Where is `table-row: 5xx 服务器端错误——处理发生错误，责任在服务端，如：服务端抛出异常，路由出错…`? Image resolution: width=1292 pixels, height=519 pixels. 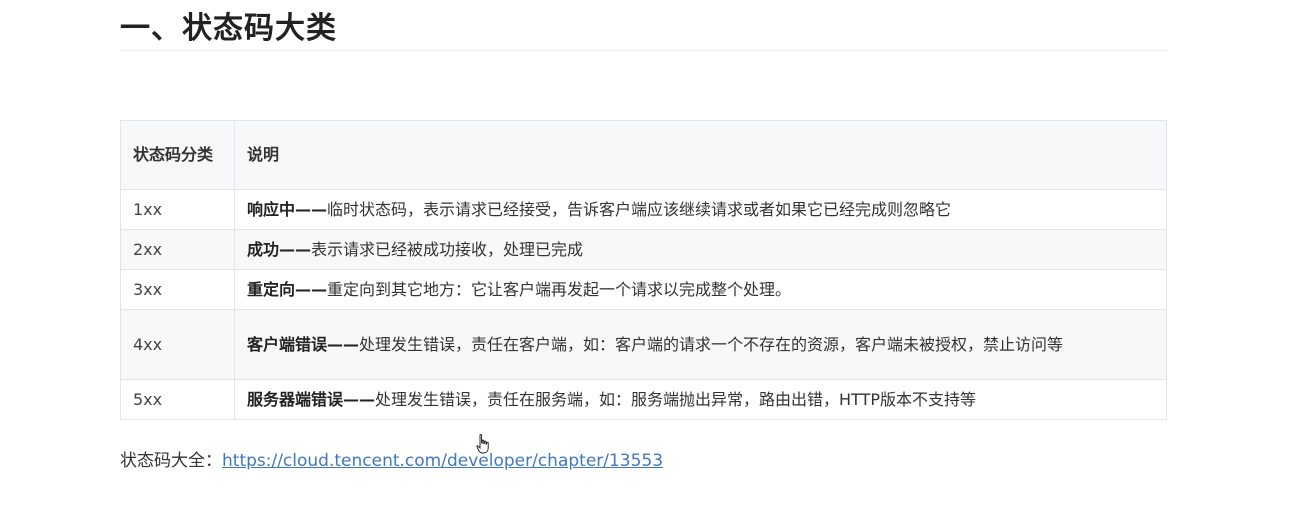
table-row: 5xx 服务器端错误——处理发生错误，责任在服务端，如：服务端抛出异常，路由出错… is located at coordinates (643, 399).